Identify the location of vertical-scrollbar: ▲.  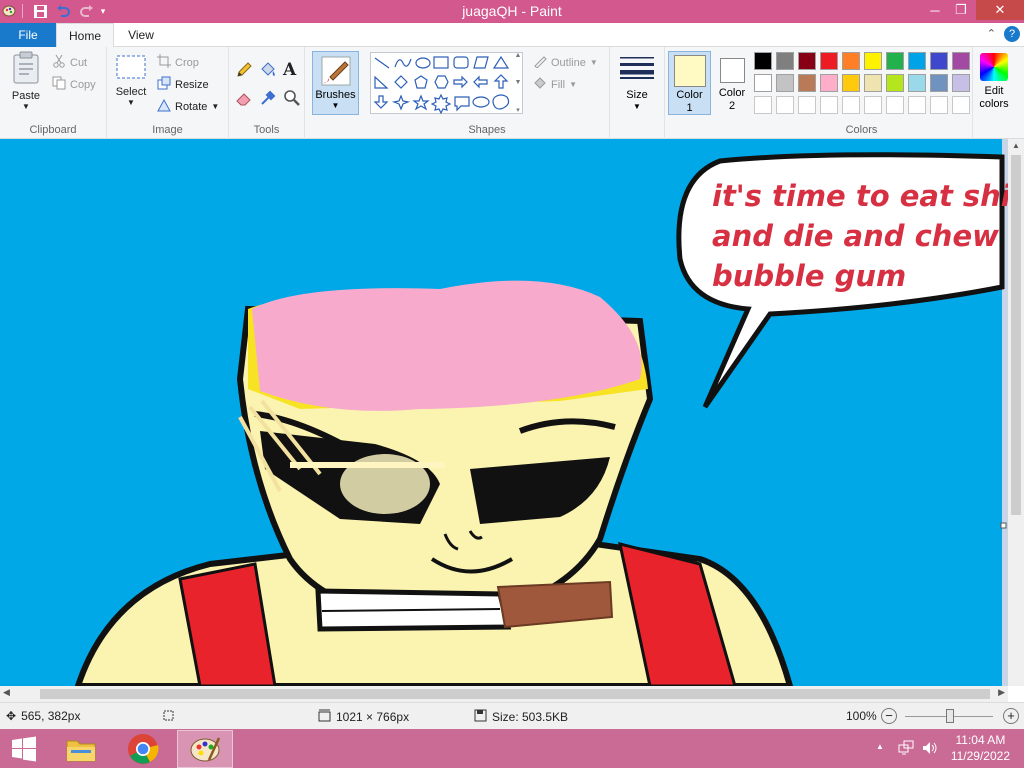
(1016, 412).